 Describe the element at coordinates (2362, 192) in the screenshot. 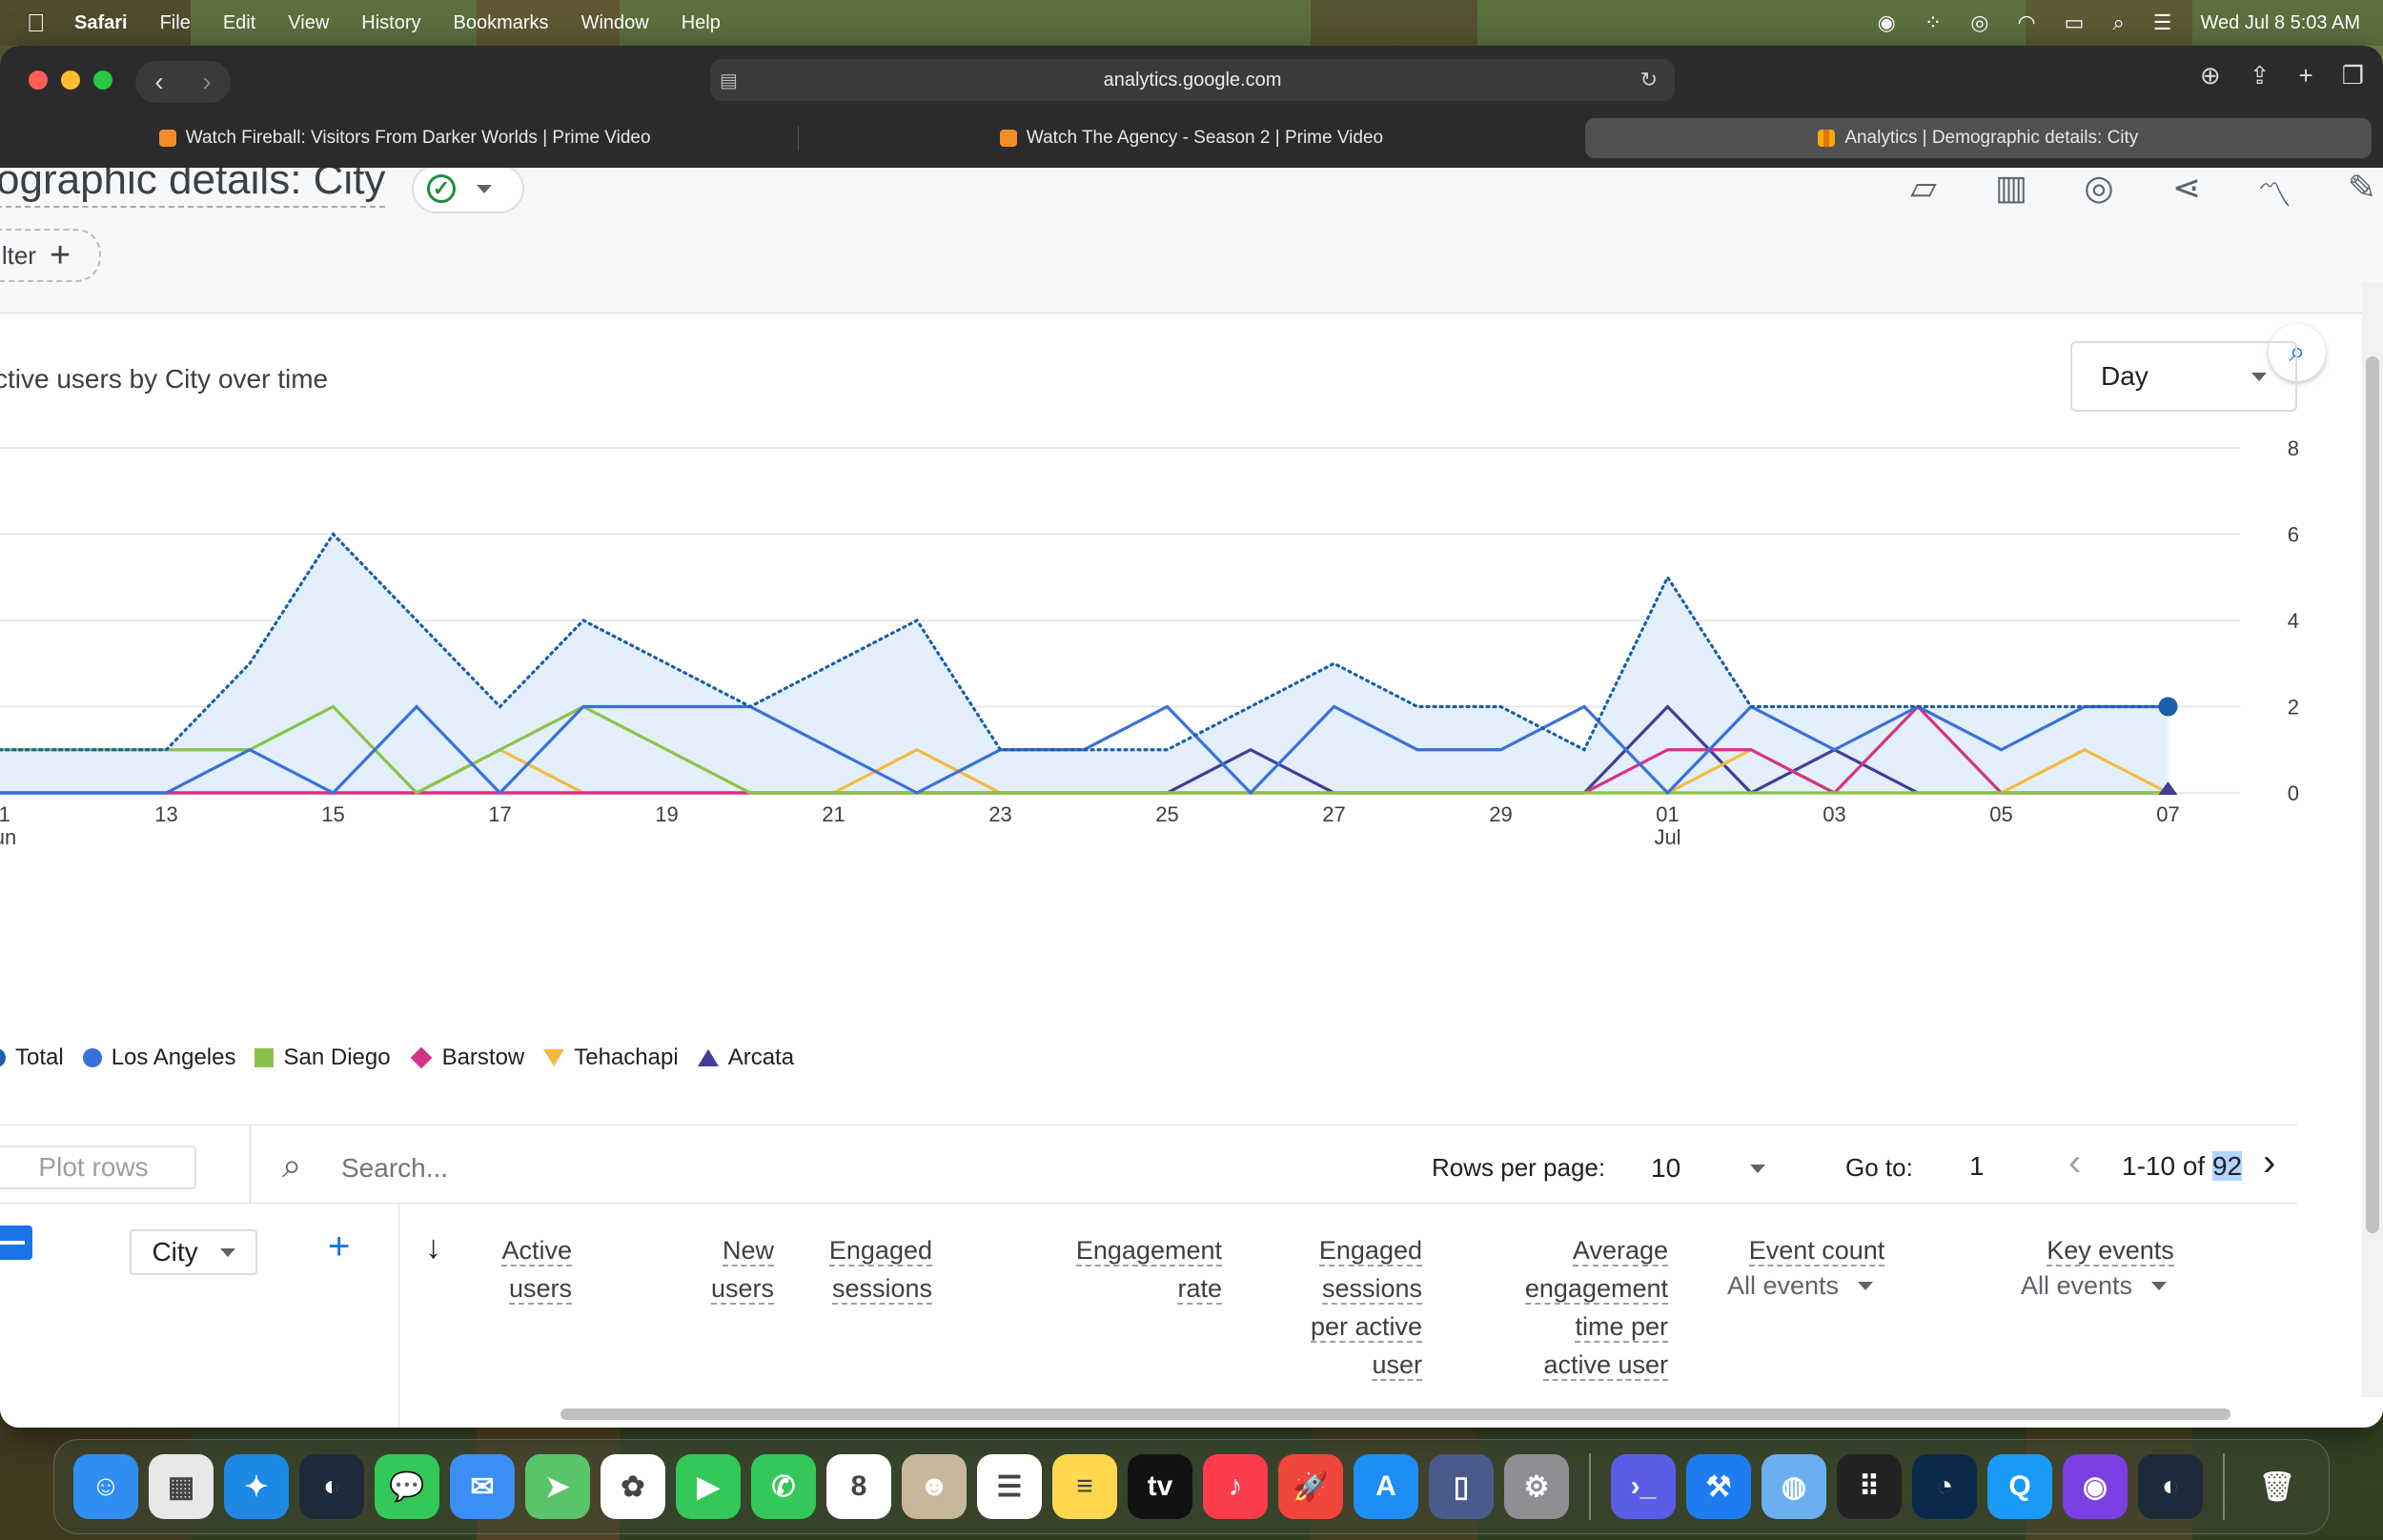

I see `edit-pencil-icon: ✎` at that location.